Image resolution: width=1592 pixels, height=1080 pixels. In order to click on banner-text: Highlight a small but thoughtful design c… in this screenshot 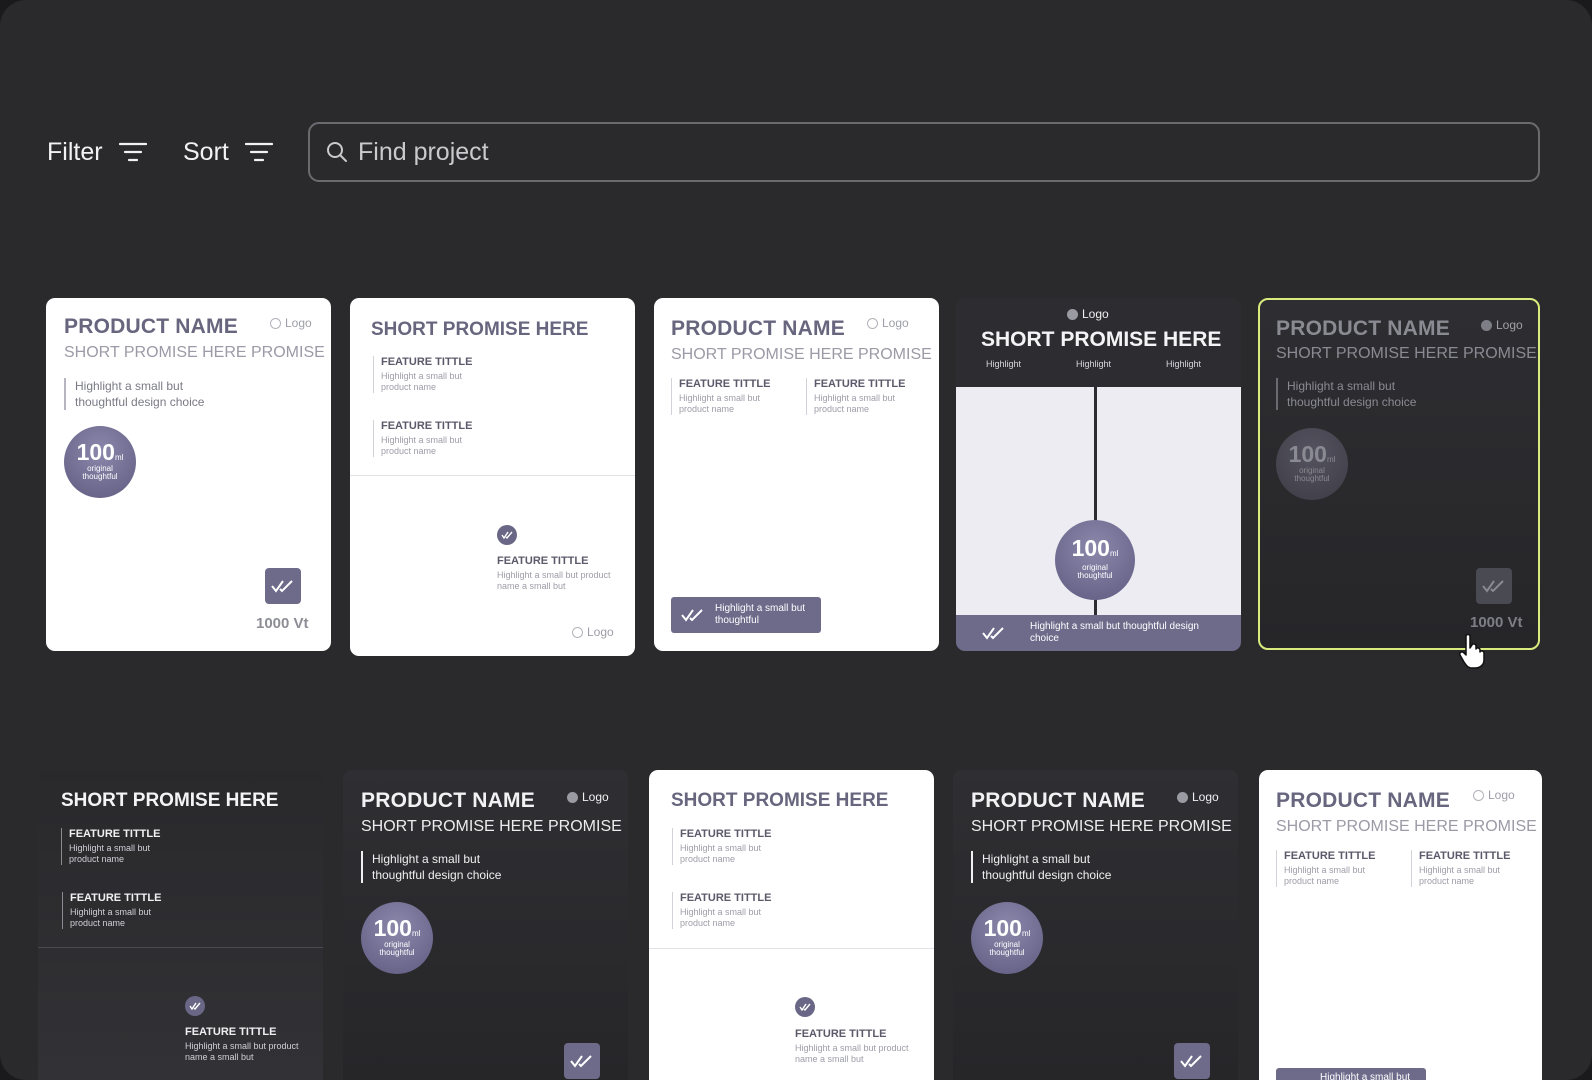, I will do `click(1114, 633)`.